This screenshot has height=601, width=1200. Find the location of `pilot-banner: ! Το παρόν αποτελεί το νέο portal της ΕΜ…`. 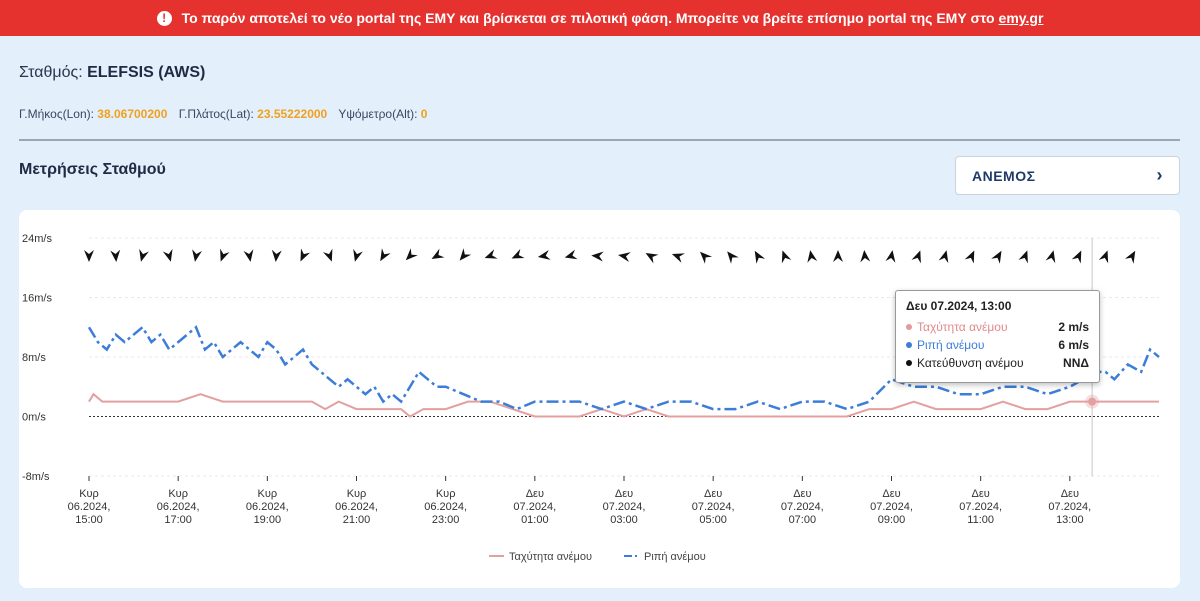

pilot-banner: ! Το παρόν αποτελεί το νέο portal της ΕΜ… is located at coordinates (600, 18).